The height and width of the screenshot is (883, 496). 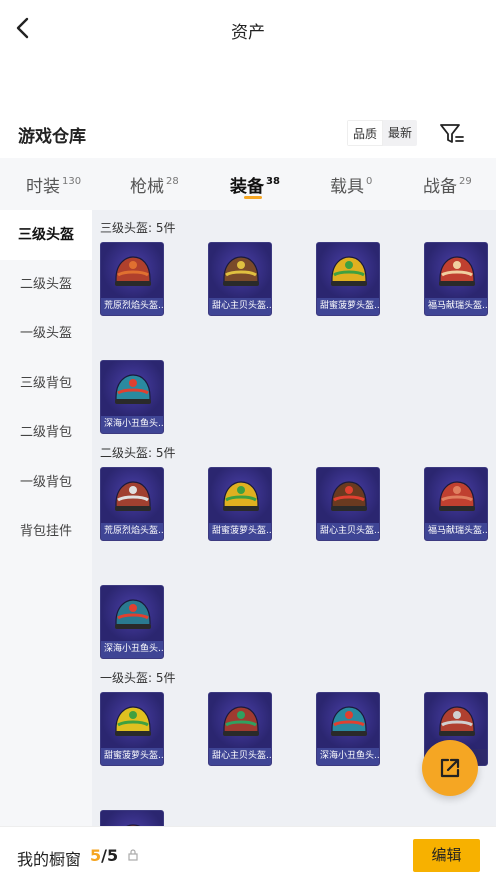 I want to click on sort-toggle: 品质 最新, so click(x=382, y=133).